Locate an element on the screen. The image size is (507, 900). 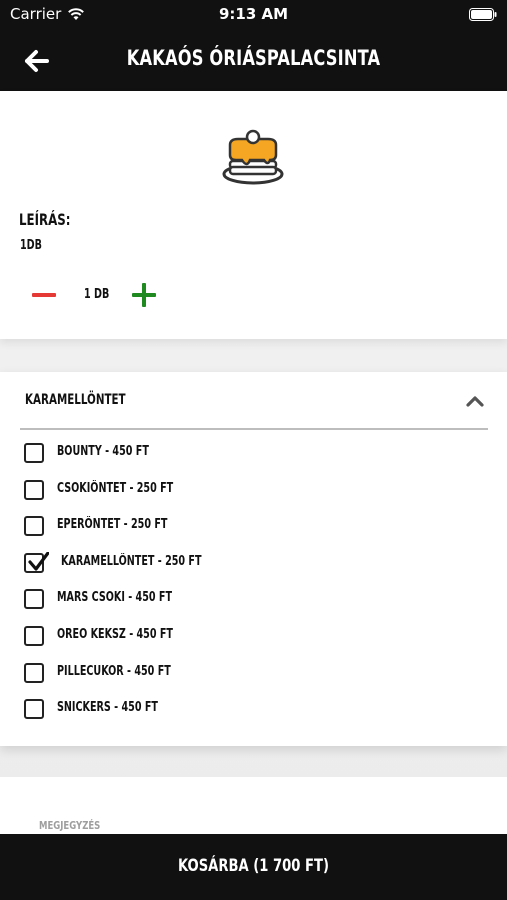
note-card: MEGJEGYZÉS is located at coordinates (253, 805).